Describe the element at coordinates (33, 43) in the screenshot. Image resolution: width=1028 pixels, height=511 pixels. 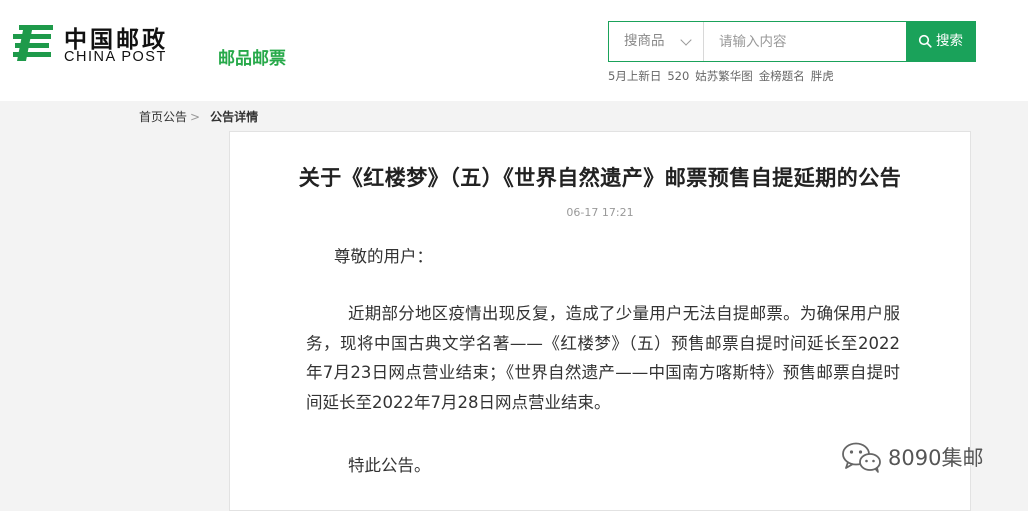
I see `china-post-logo-icon` at that location.